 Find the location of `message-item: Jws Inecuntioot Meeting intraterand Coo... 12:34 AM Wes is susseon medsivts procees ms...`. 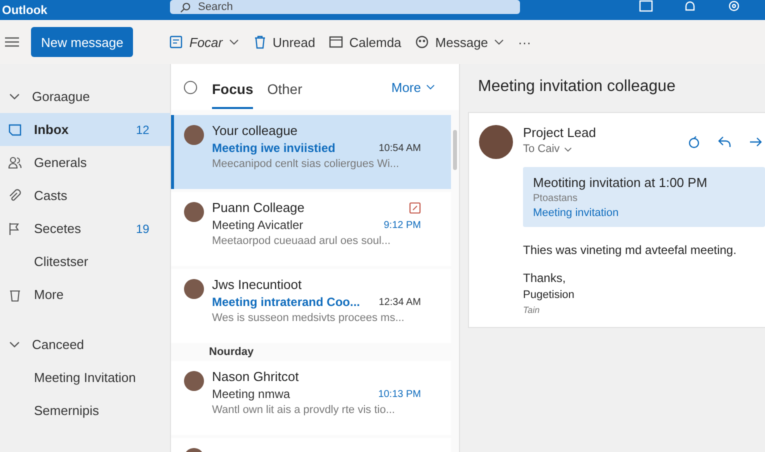

message-item: Jws Inecuntioot Meeting intraterand Coo... 12:34 AM Wes is susseon medsivts procees ms... is located at coordinates (311, 306).